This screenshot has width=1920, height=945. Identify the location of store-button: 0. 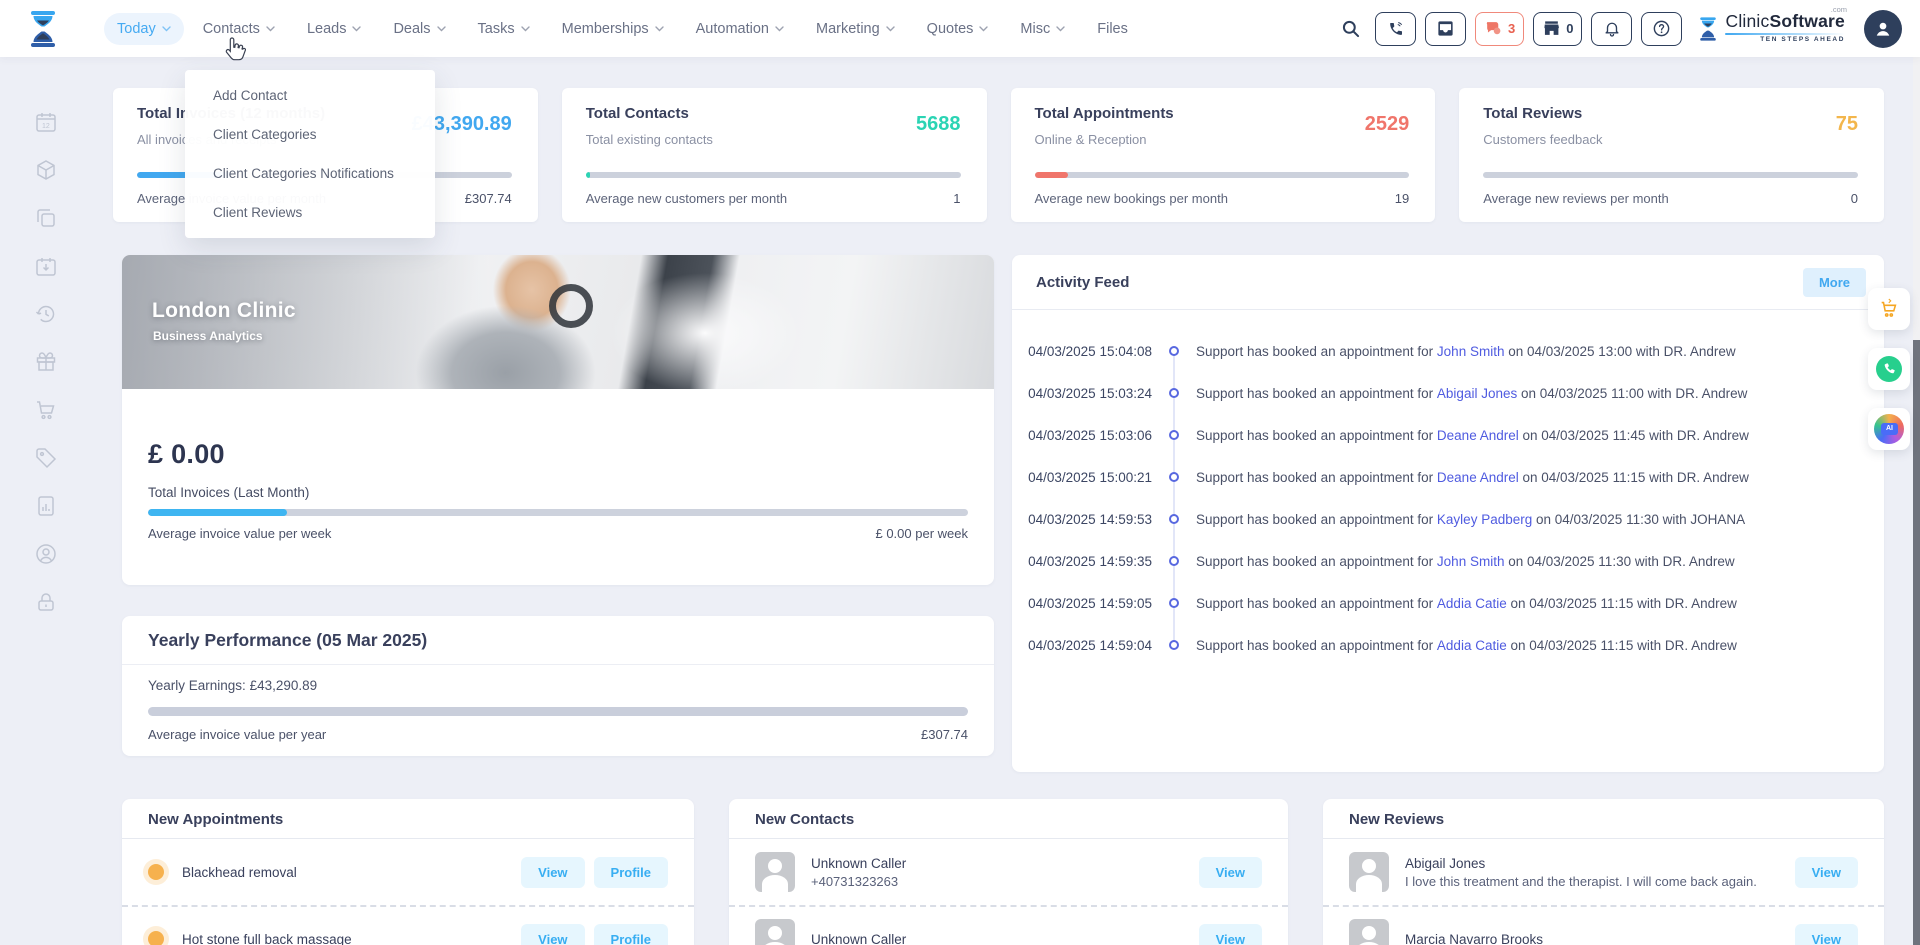
(1558, 28).